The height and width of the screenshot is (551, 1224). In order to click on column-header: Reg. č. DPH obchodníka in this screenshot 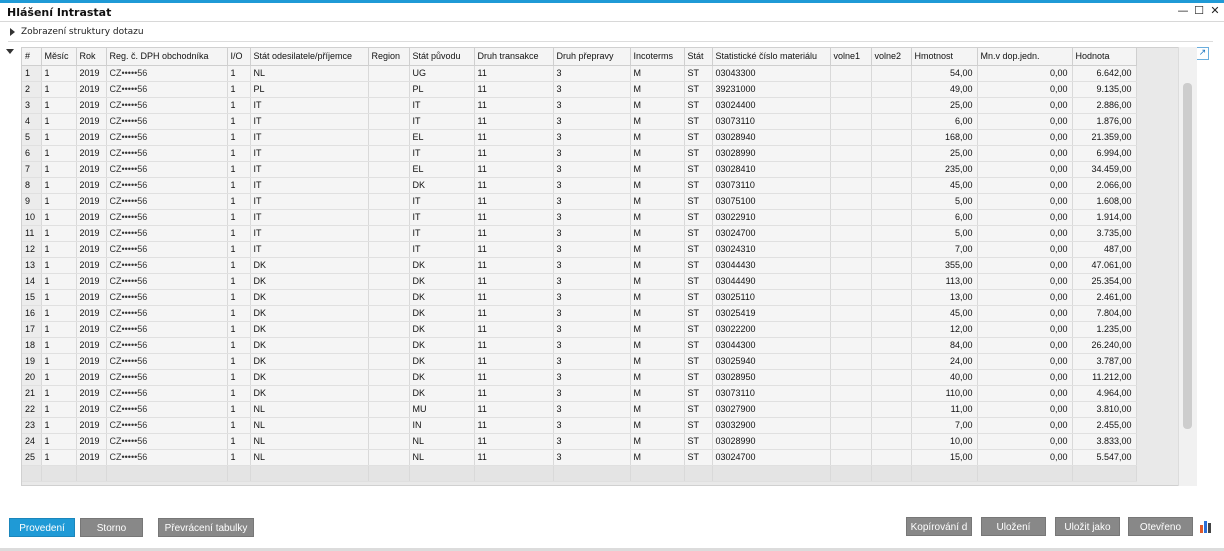, I will do `click(167, 57)`.